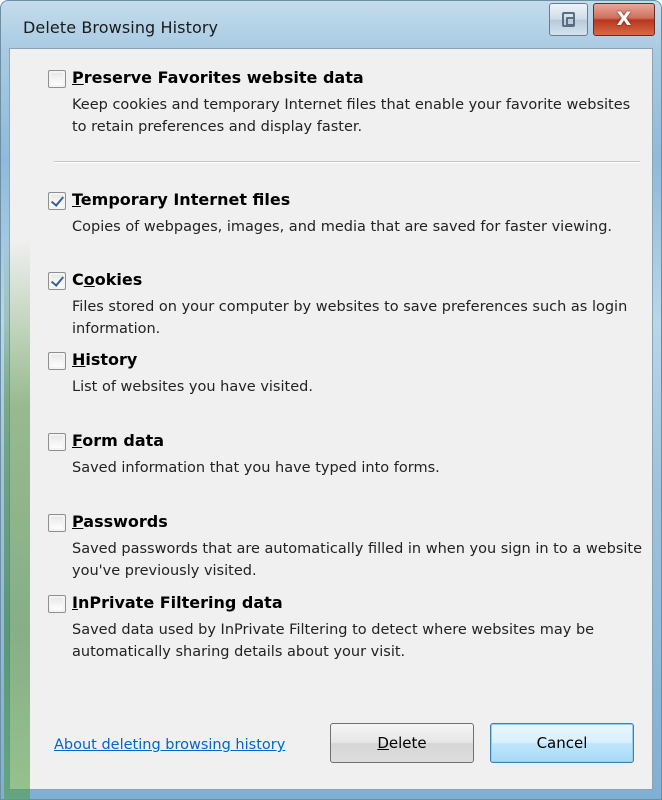  Describe the element at coordinates (107, 279) in the screenshot. I see `cookies-label: Cookies` at that location.